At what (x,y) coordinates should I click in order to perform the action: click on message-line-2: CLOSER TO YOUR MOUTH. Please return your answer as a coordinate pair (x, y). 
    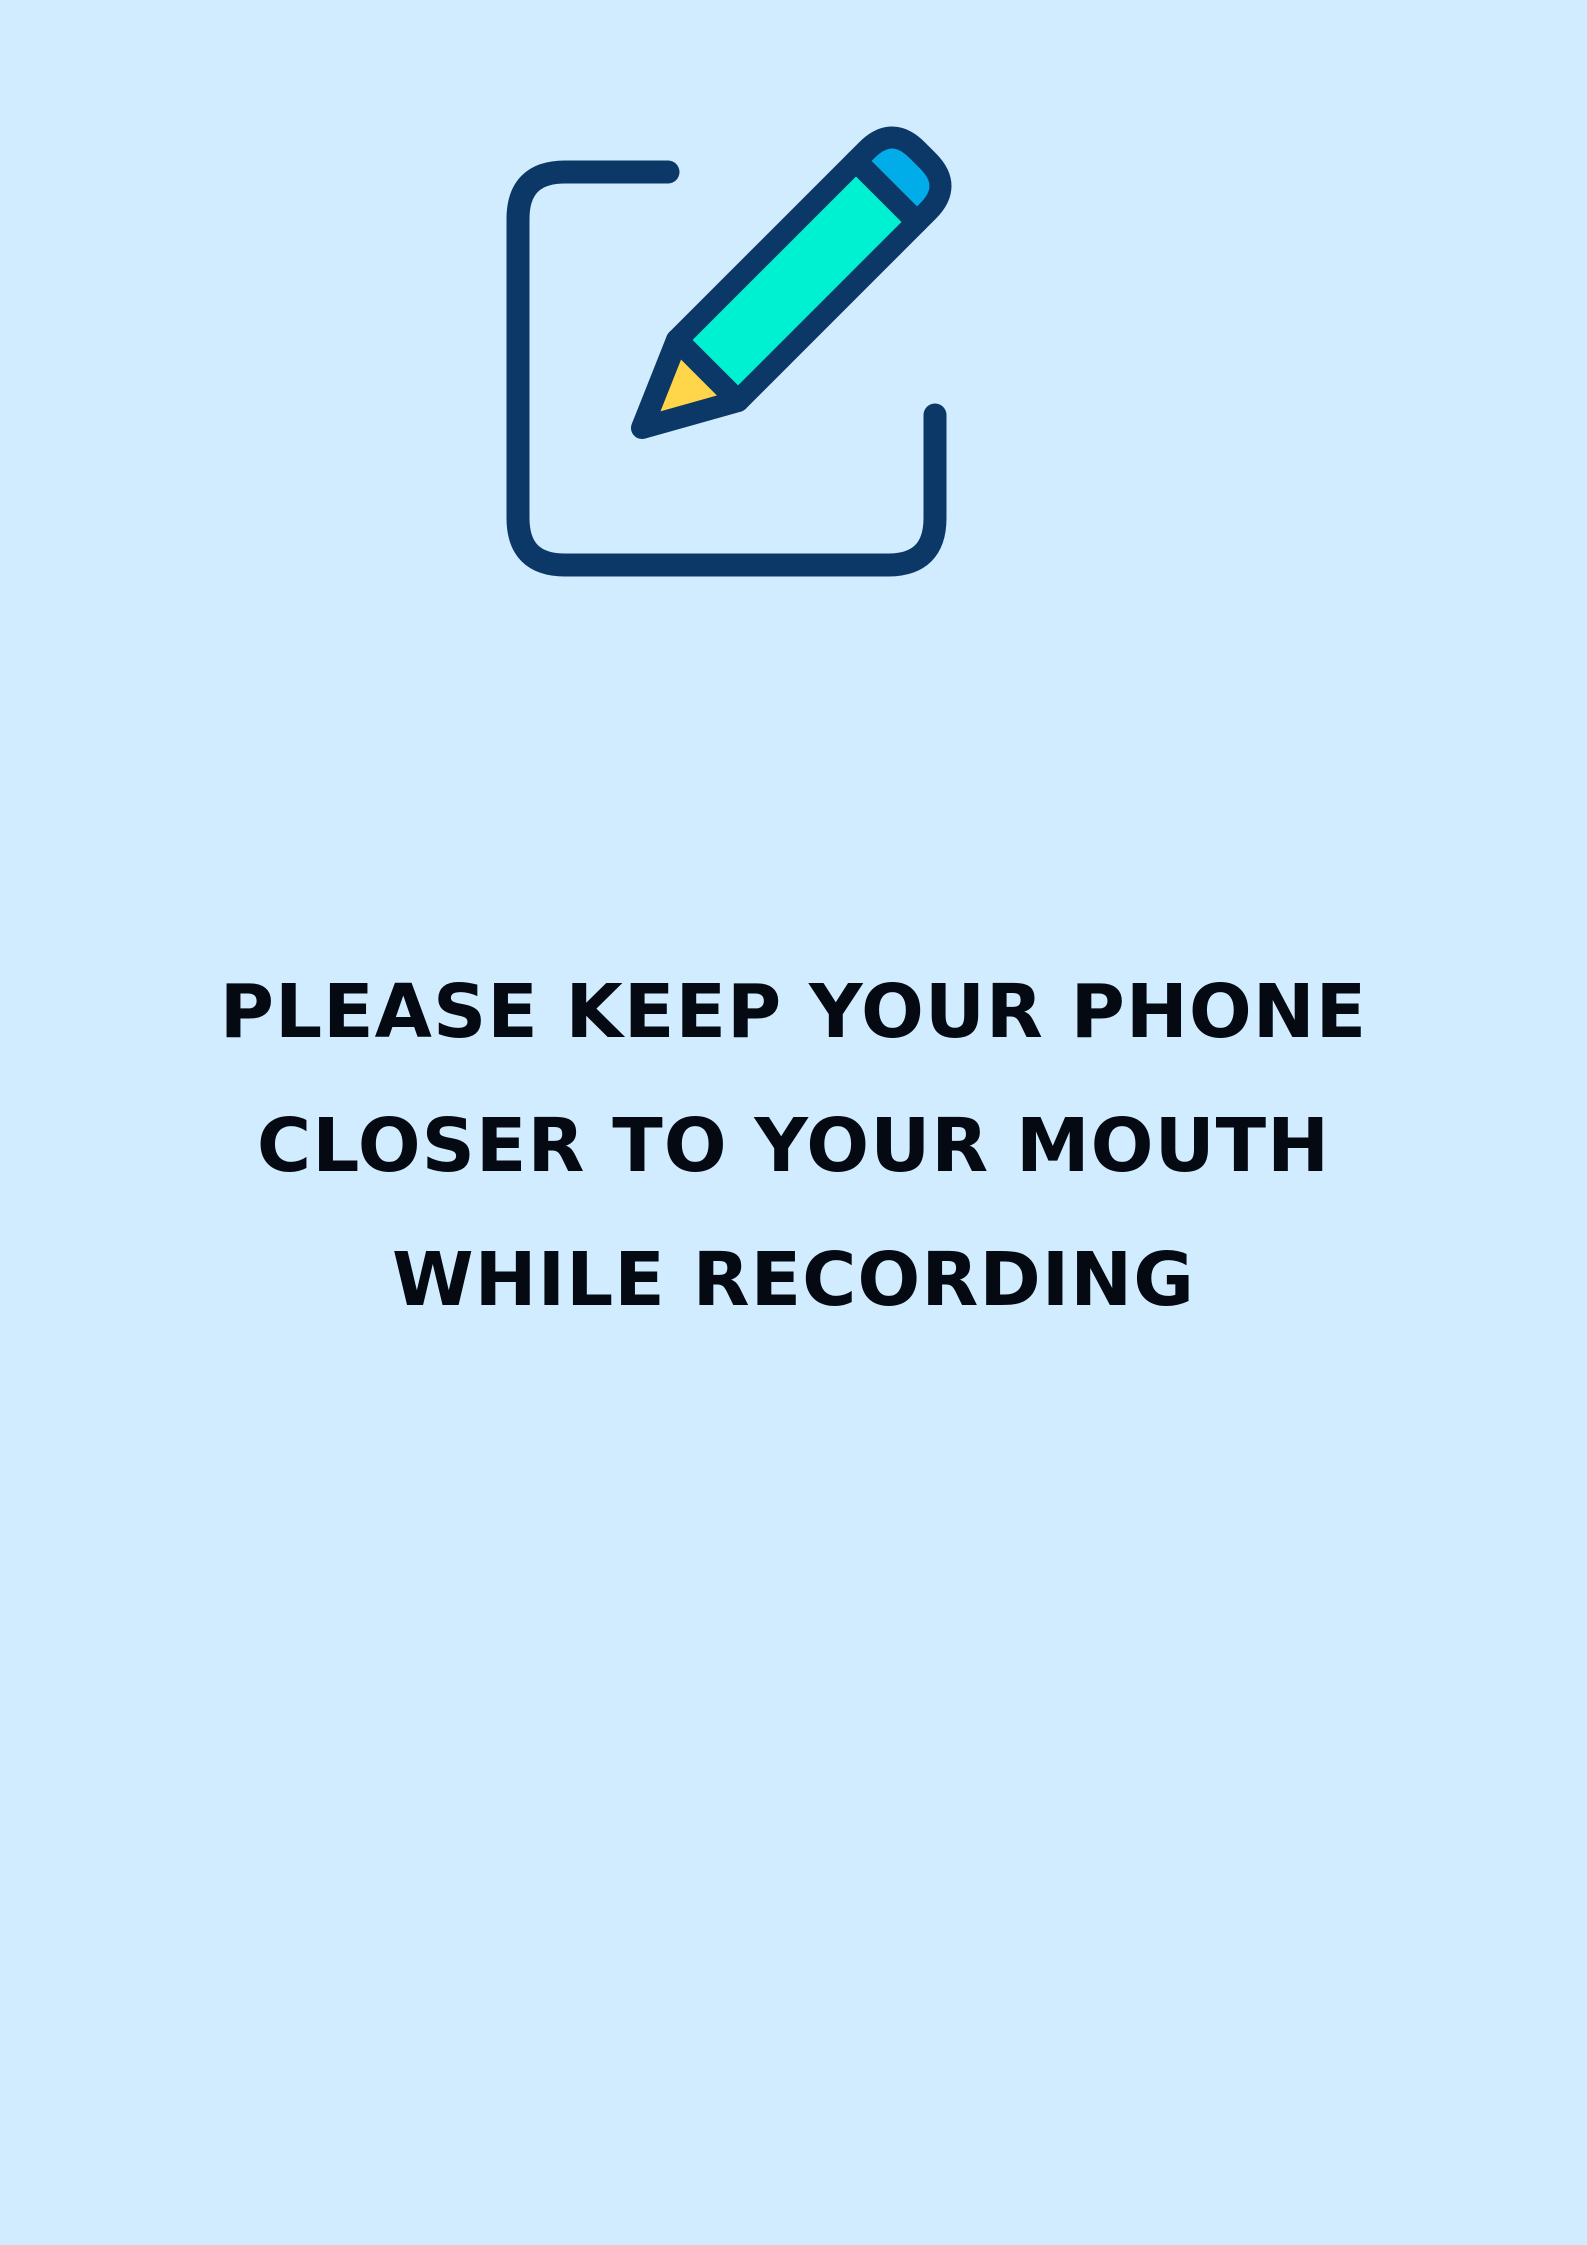
    Looking at the image, I should click on (793, 1146).